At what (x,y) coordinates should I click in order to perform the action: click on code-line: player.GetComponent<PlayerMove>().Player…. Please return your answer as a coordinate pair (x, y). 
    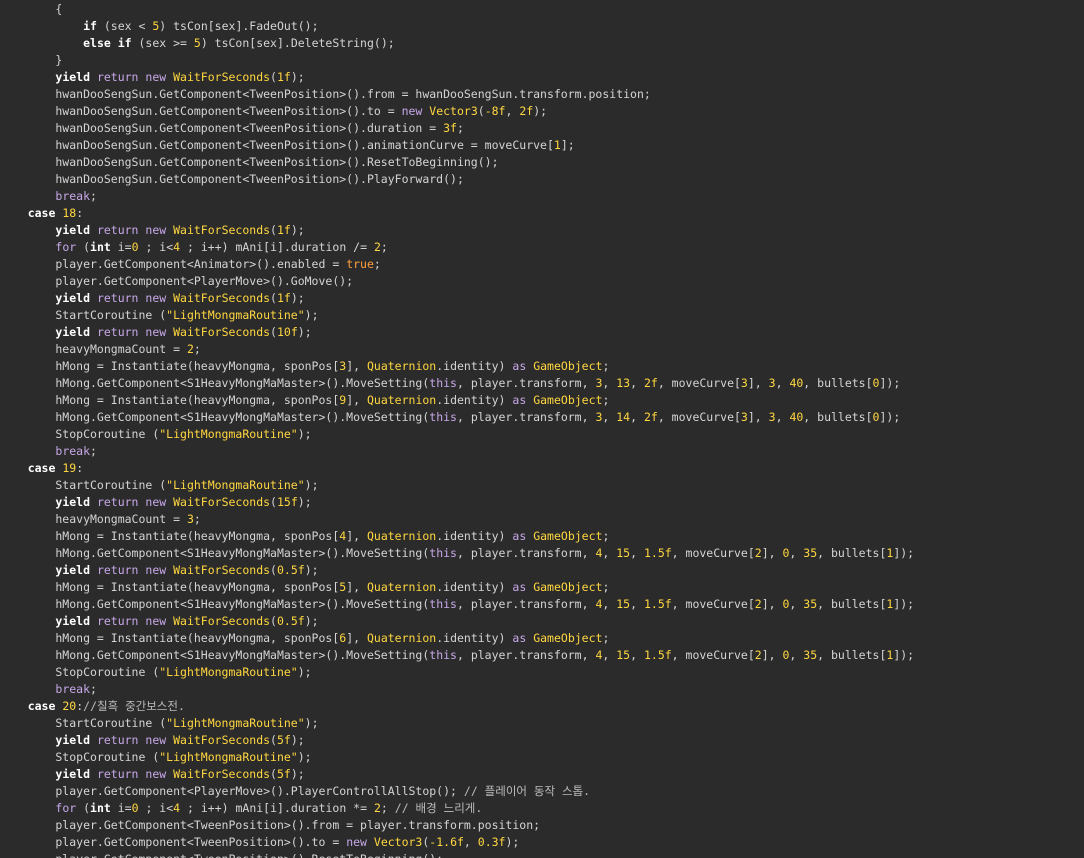
    Looking at the image, I should click on (542, 791).